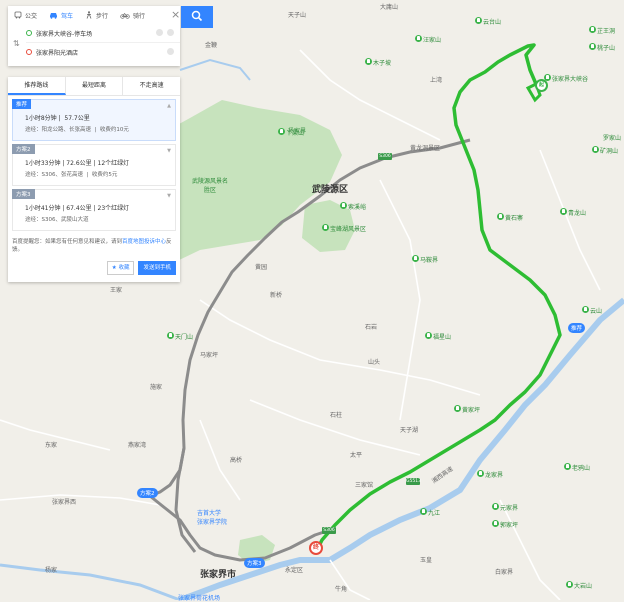  I want to click on plan-summary: 1小时8分钟 | 57.7公里, so click(57, 118).